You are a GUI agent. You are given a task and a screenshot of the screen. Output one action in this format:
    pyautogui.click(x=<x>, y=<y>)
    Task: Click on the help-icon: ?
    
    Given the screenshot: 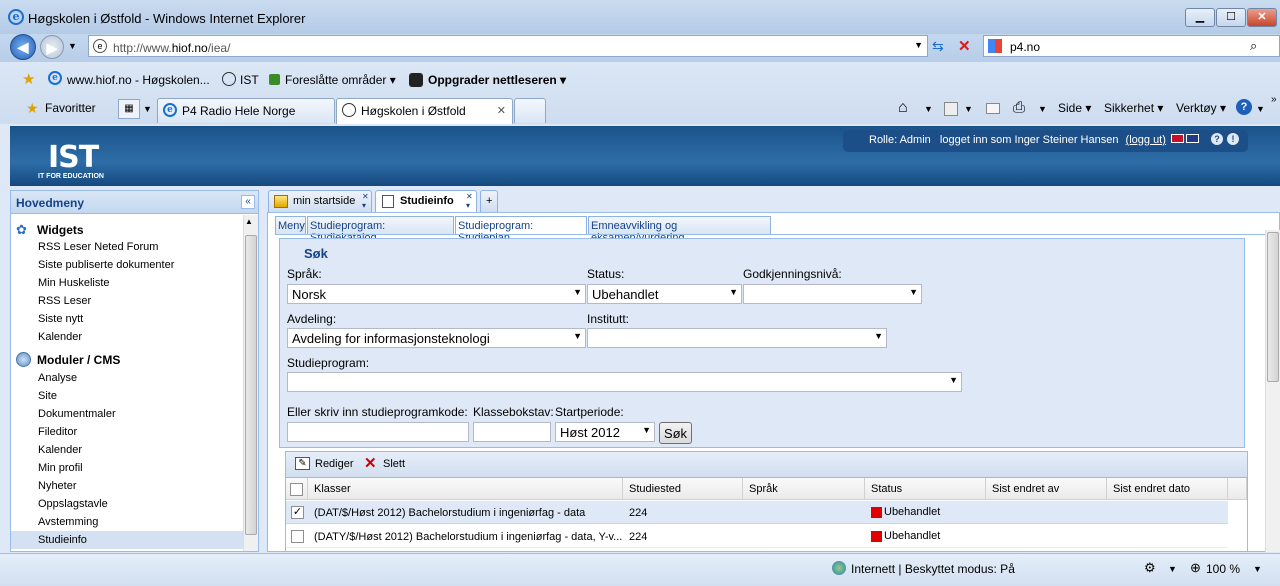 What is the action you would take?
    pyautogui.click(x=1244, y=107)
    